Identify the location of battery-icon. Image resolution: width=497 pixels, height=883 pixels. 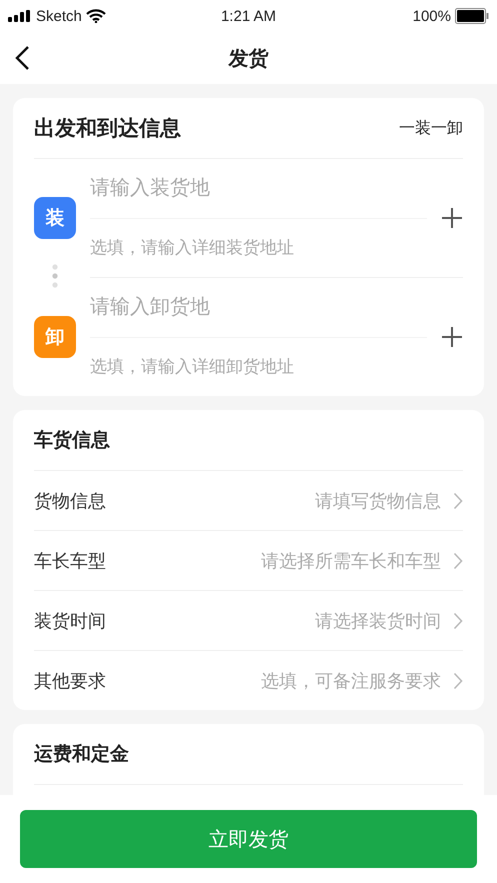
(471, 16).